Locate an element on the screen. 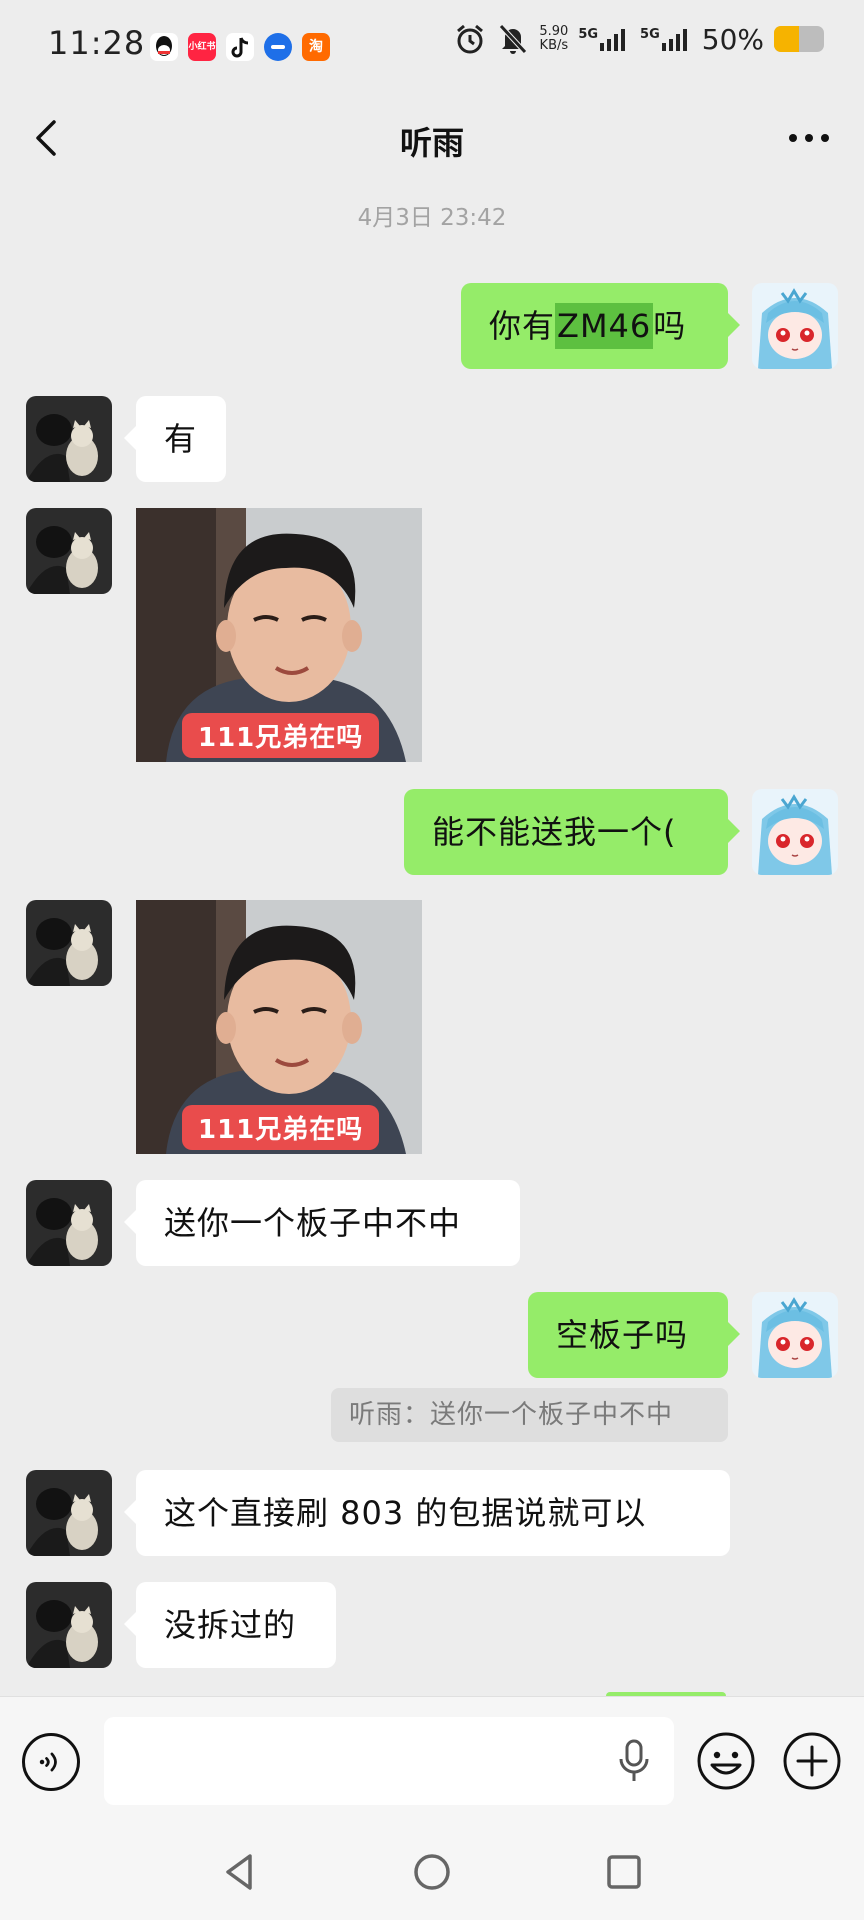 This screenshot has height=1920, width=864. message-text: 这个直接刷 803 的包据说就可以 is located at coordinates (405, 1513).